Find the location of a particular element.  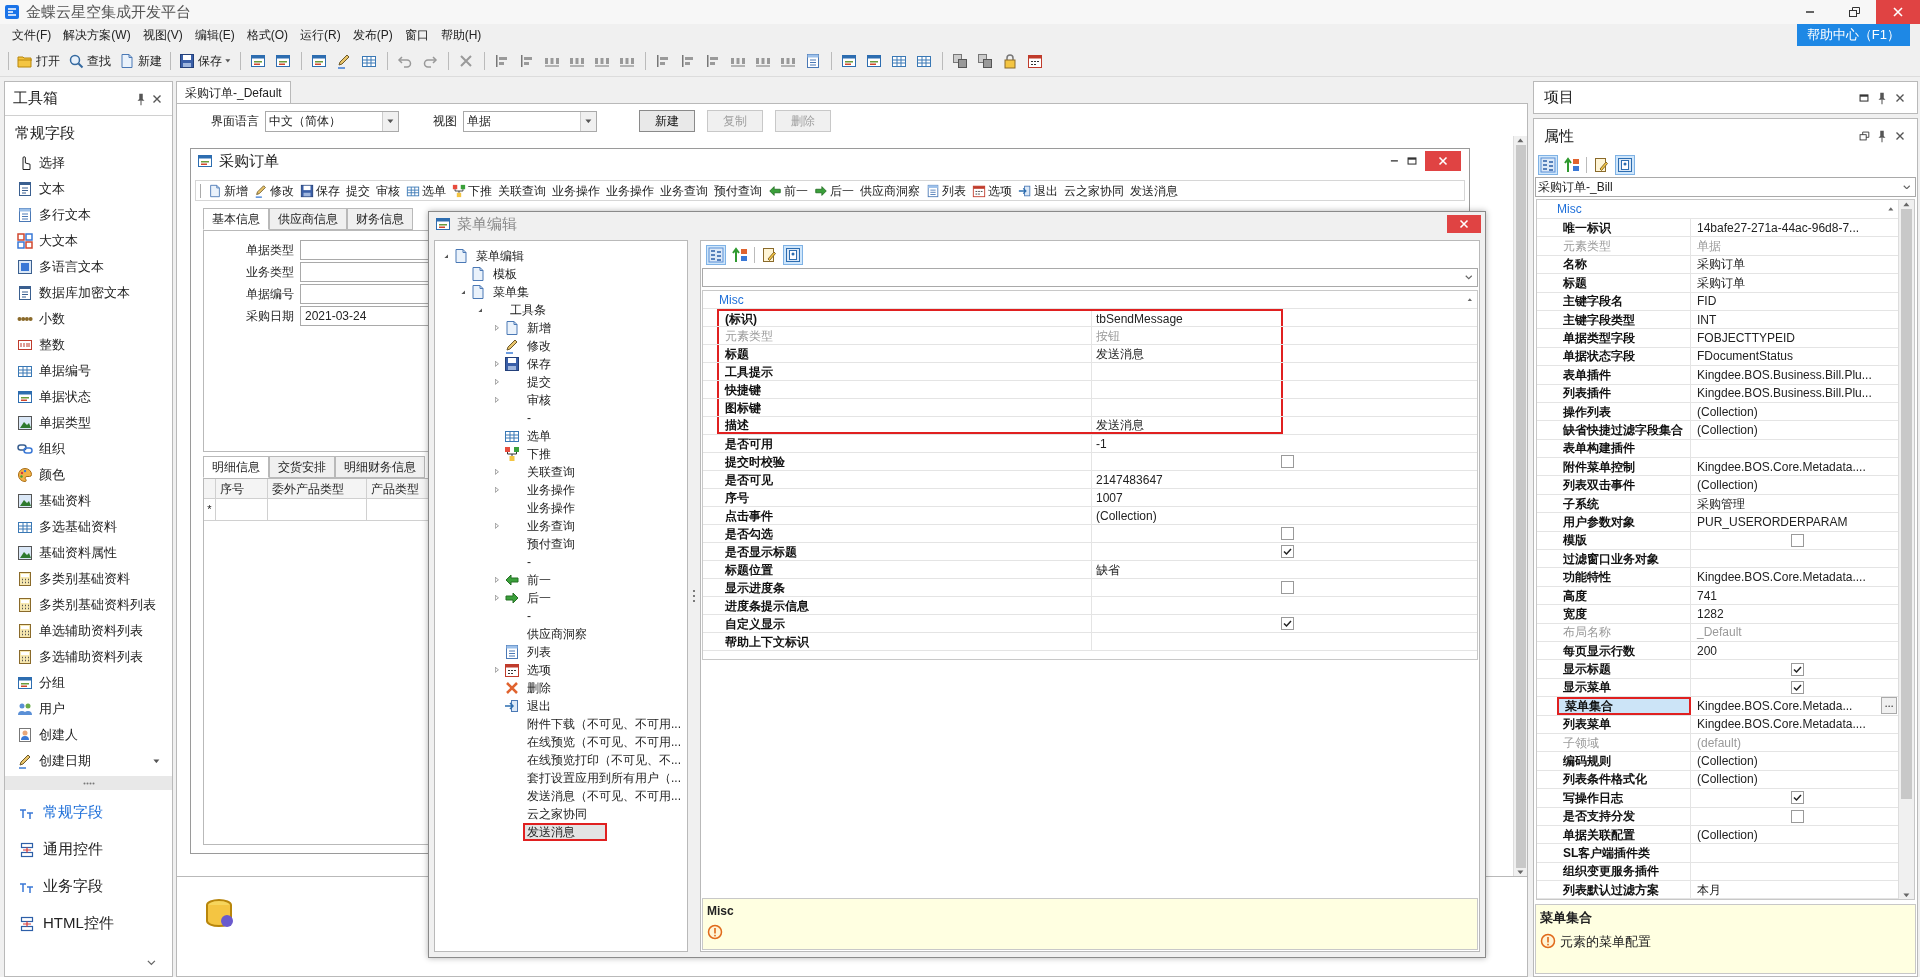

toolbar-button: 下推 is located at coordinates (472, 190).